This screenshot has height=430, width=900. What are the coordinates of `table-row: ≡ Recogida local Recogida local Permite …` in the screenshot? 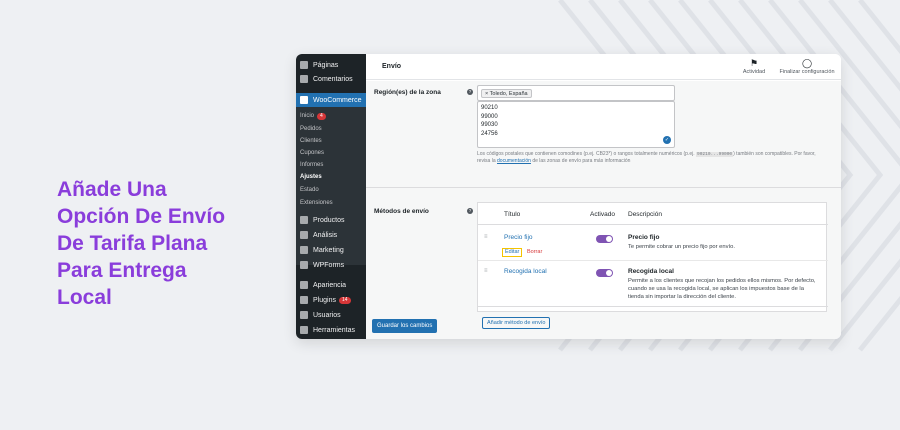 It's located at (653, 284).